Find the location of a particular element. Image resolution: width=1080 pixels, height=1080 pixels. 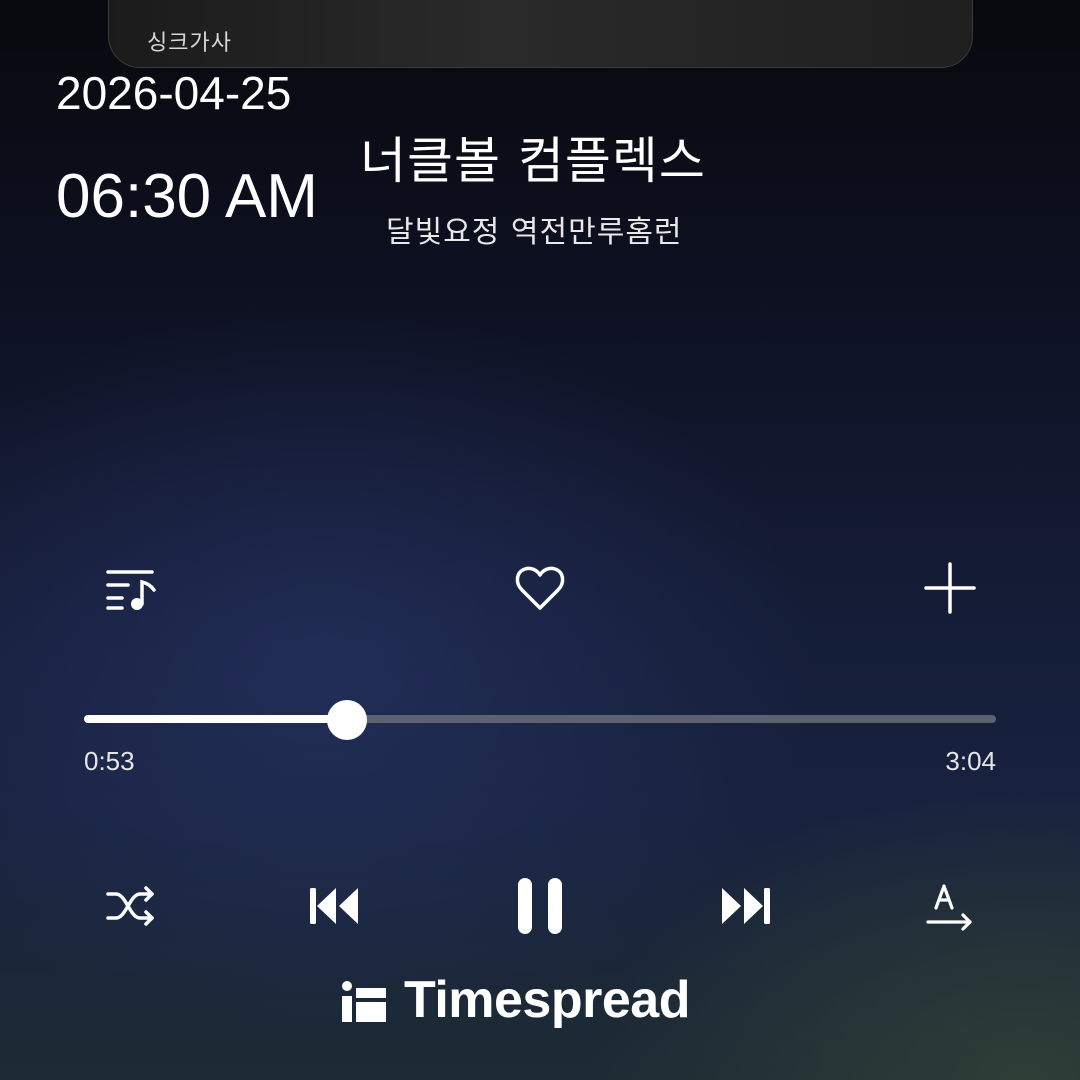

brand-name: Timespread is located at coordinates (547, 1000).